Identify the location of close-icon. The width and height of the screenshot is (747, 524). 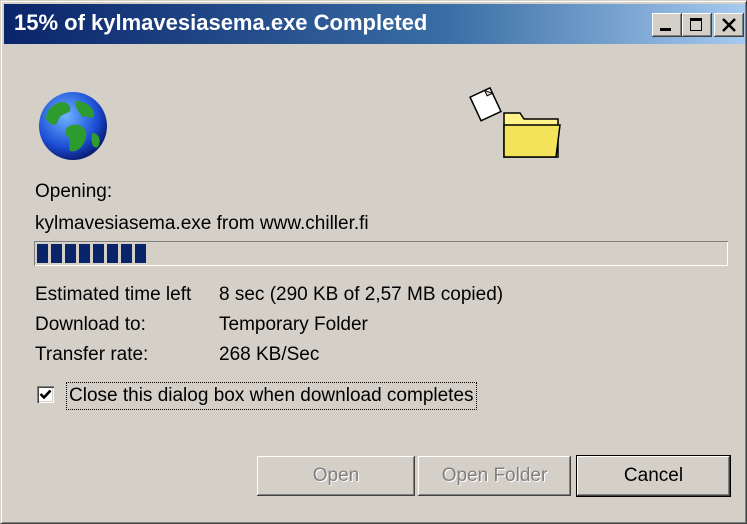
(729, 25).